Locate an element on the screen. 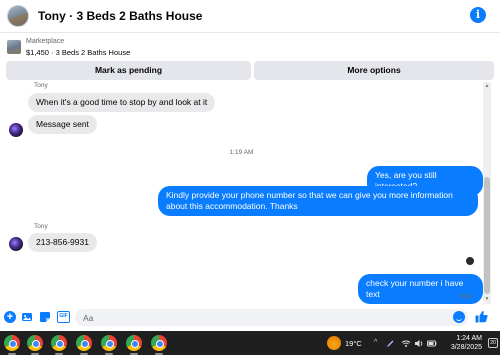  emoji-icon is located at coordinates (459, 317).